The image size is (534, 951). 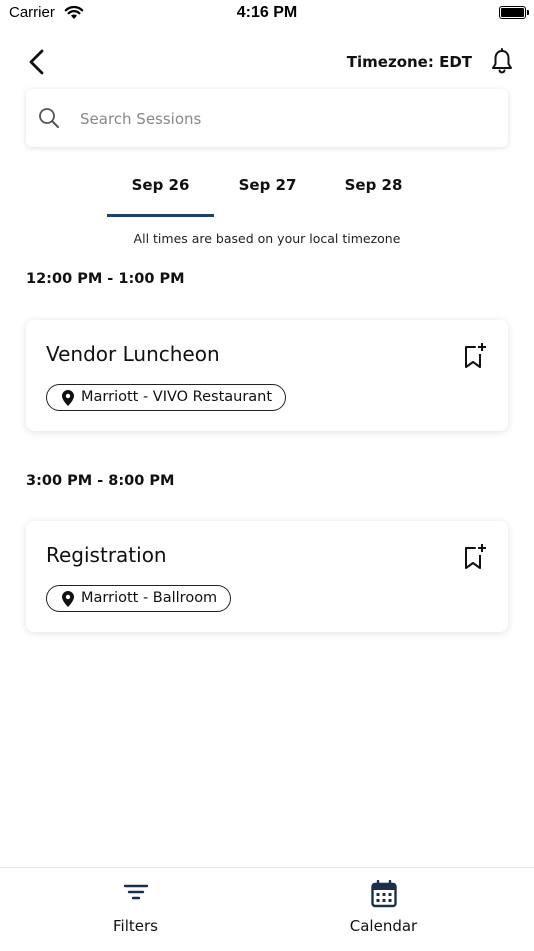 I want to click on time-slot-header: 12:00 PM - 1:00 PM, so click(x=105, y=279).